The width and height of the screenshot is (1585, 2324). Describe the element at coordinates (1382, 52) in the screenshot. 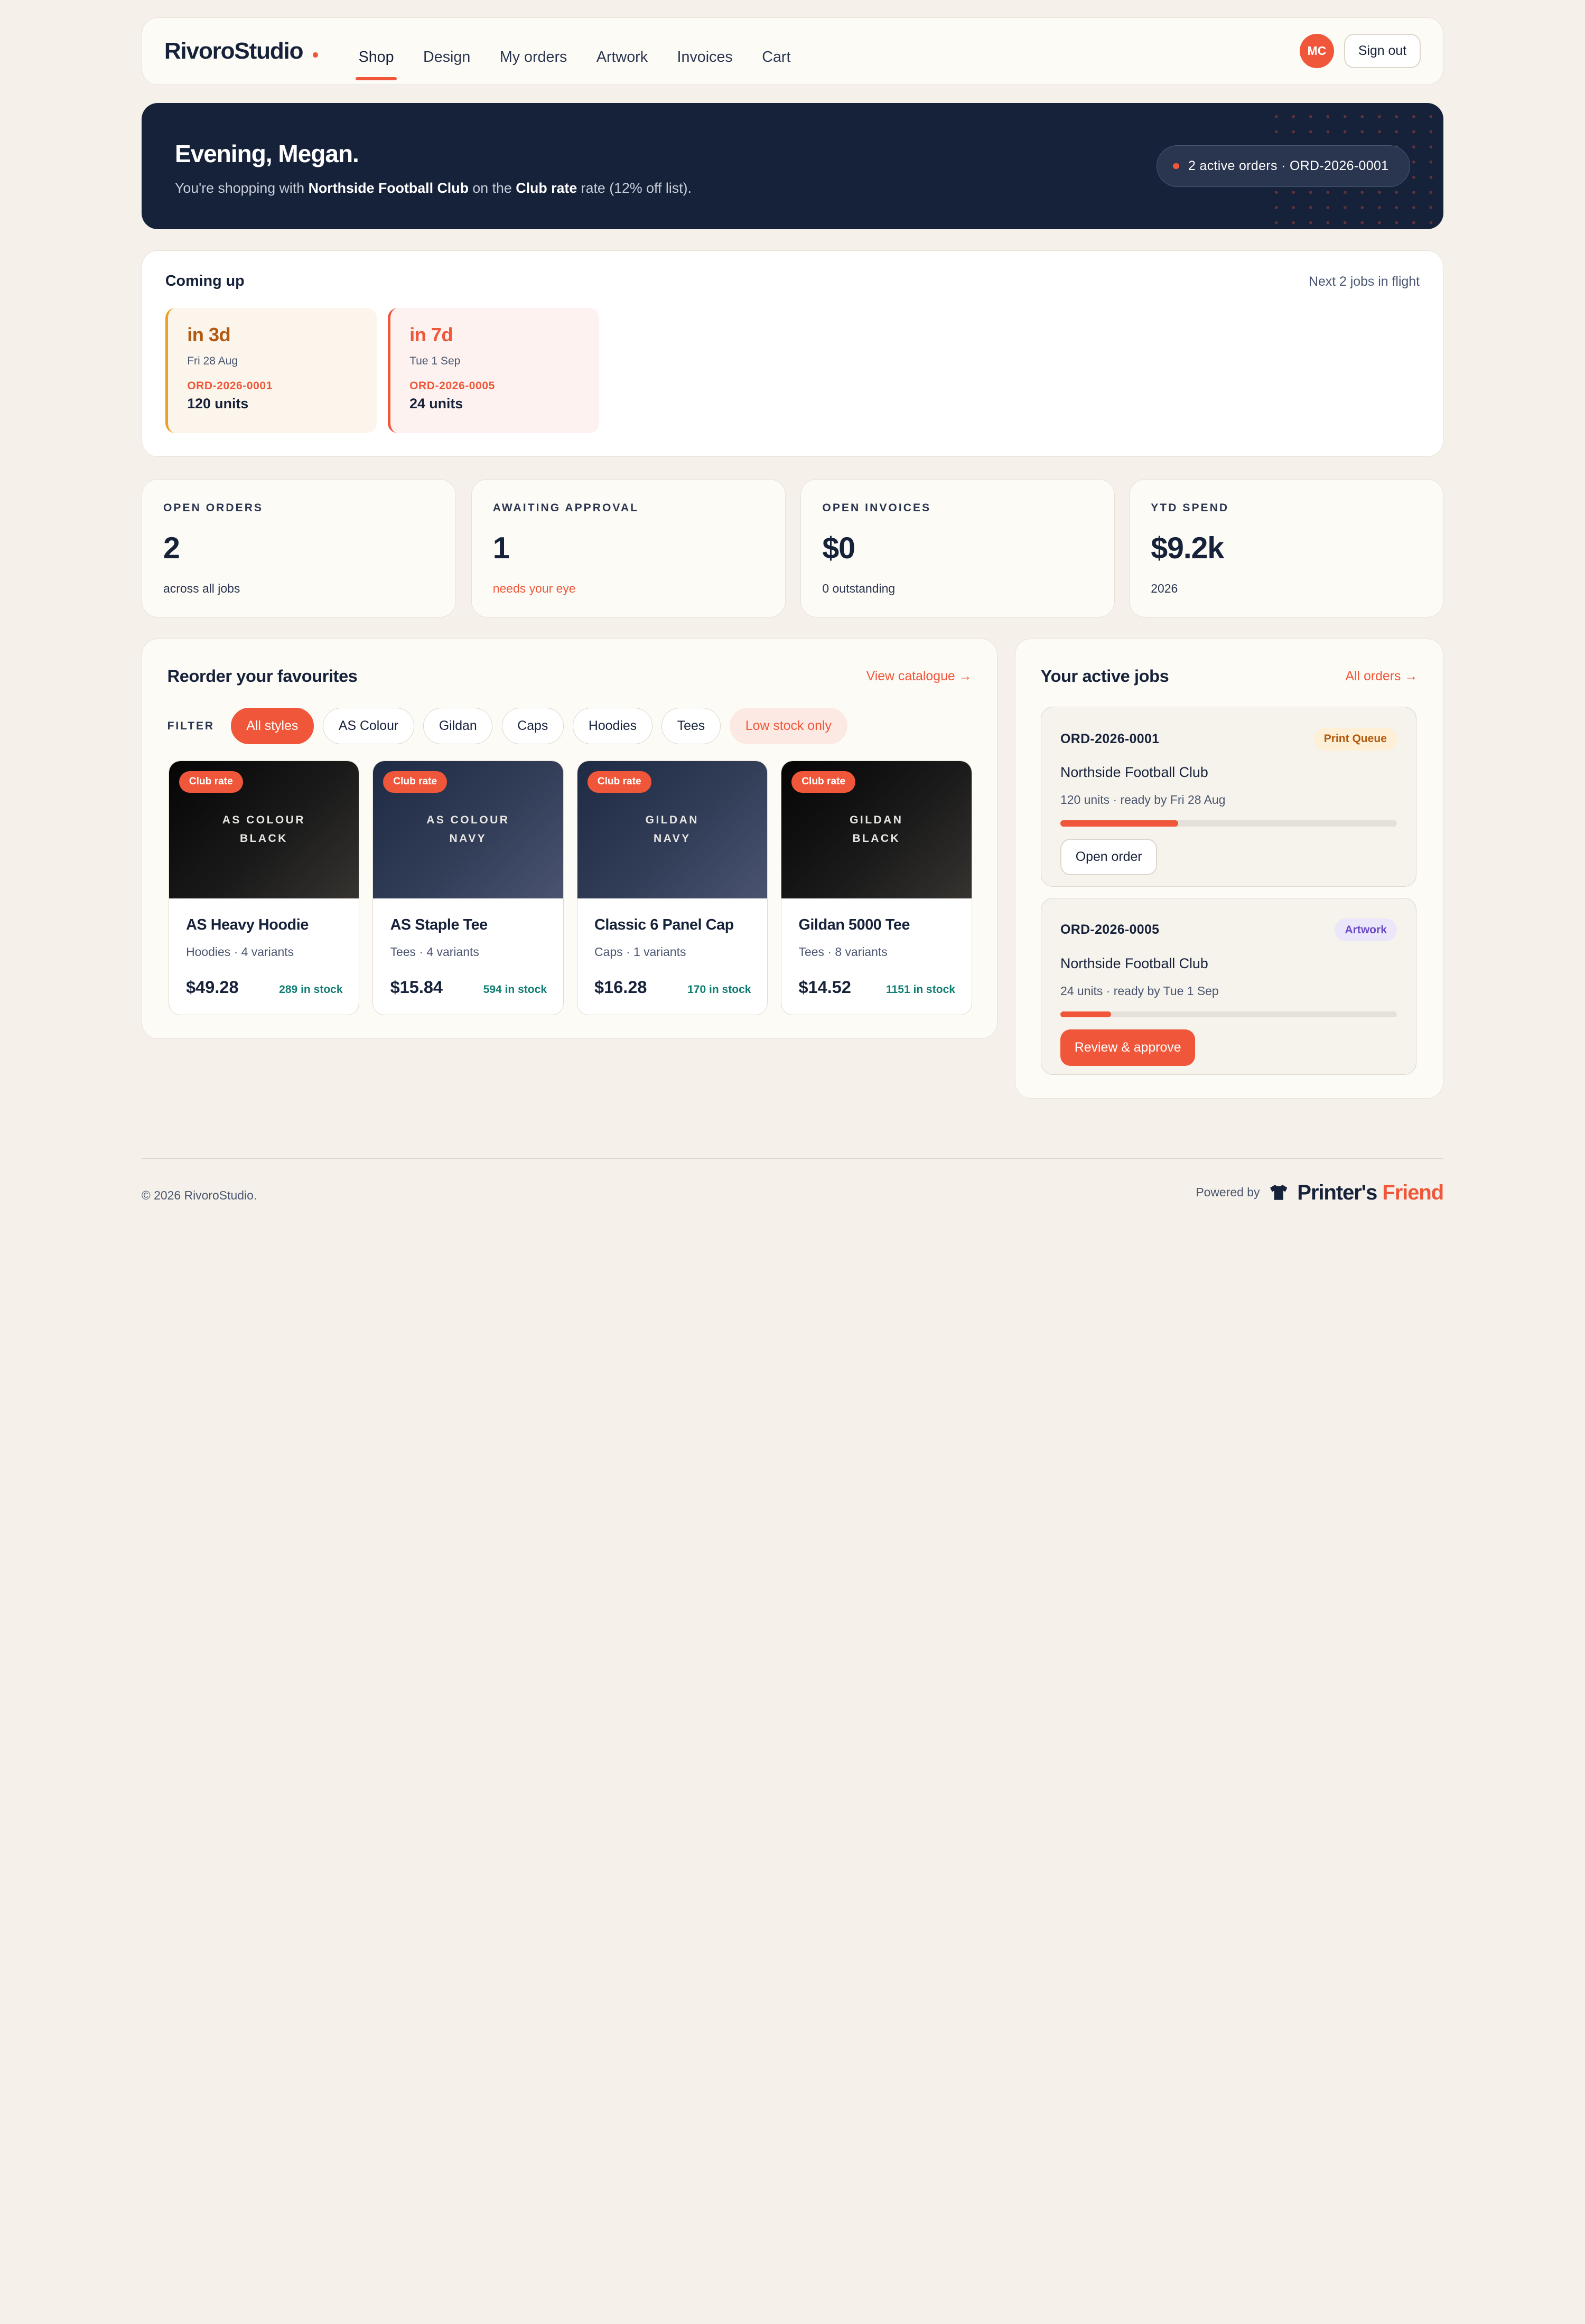

I see `sign-out-button: Sign out` at that location.